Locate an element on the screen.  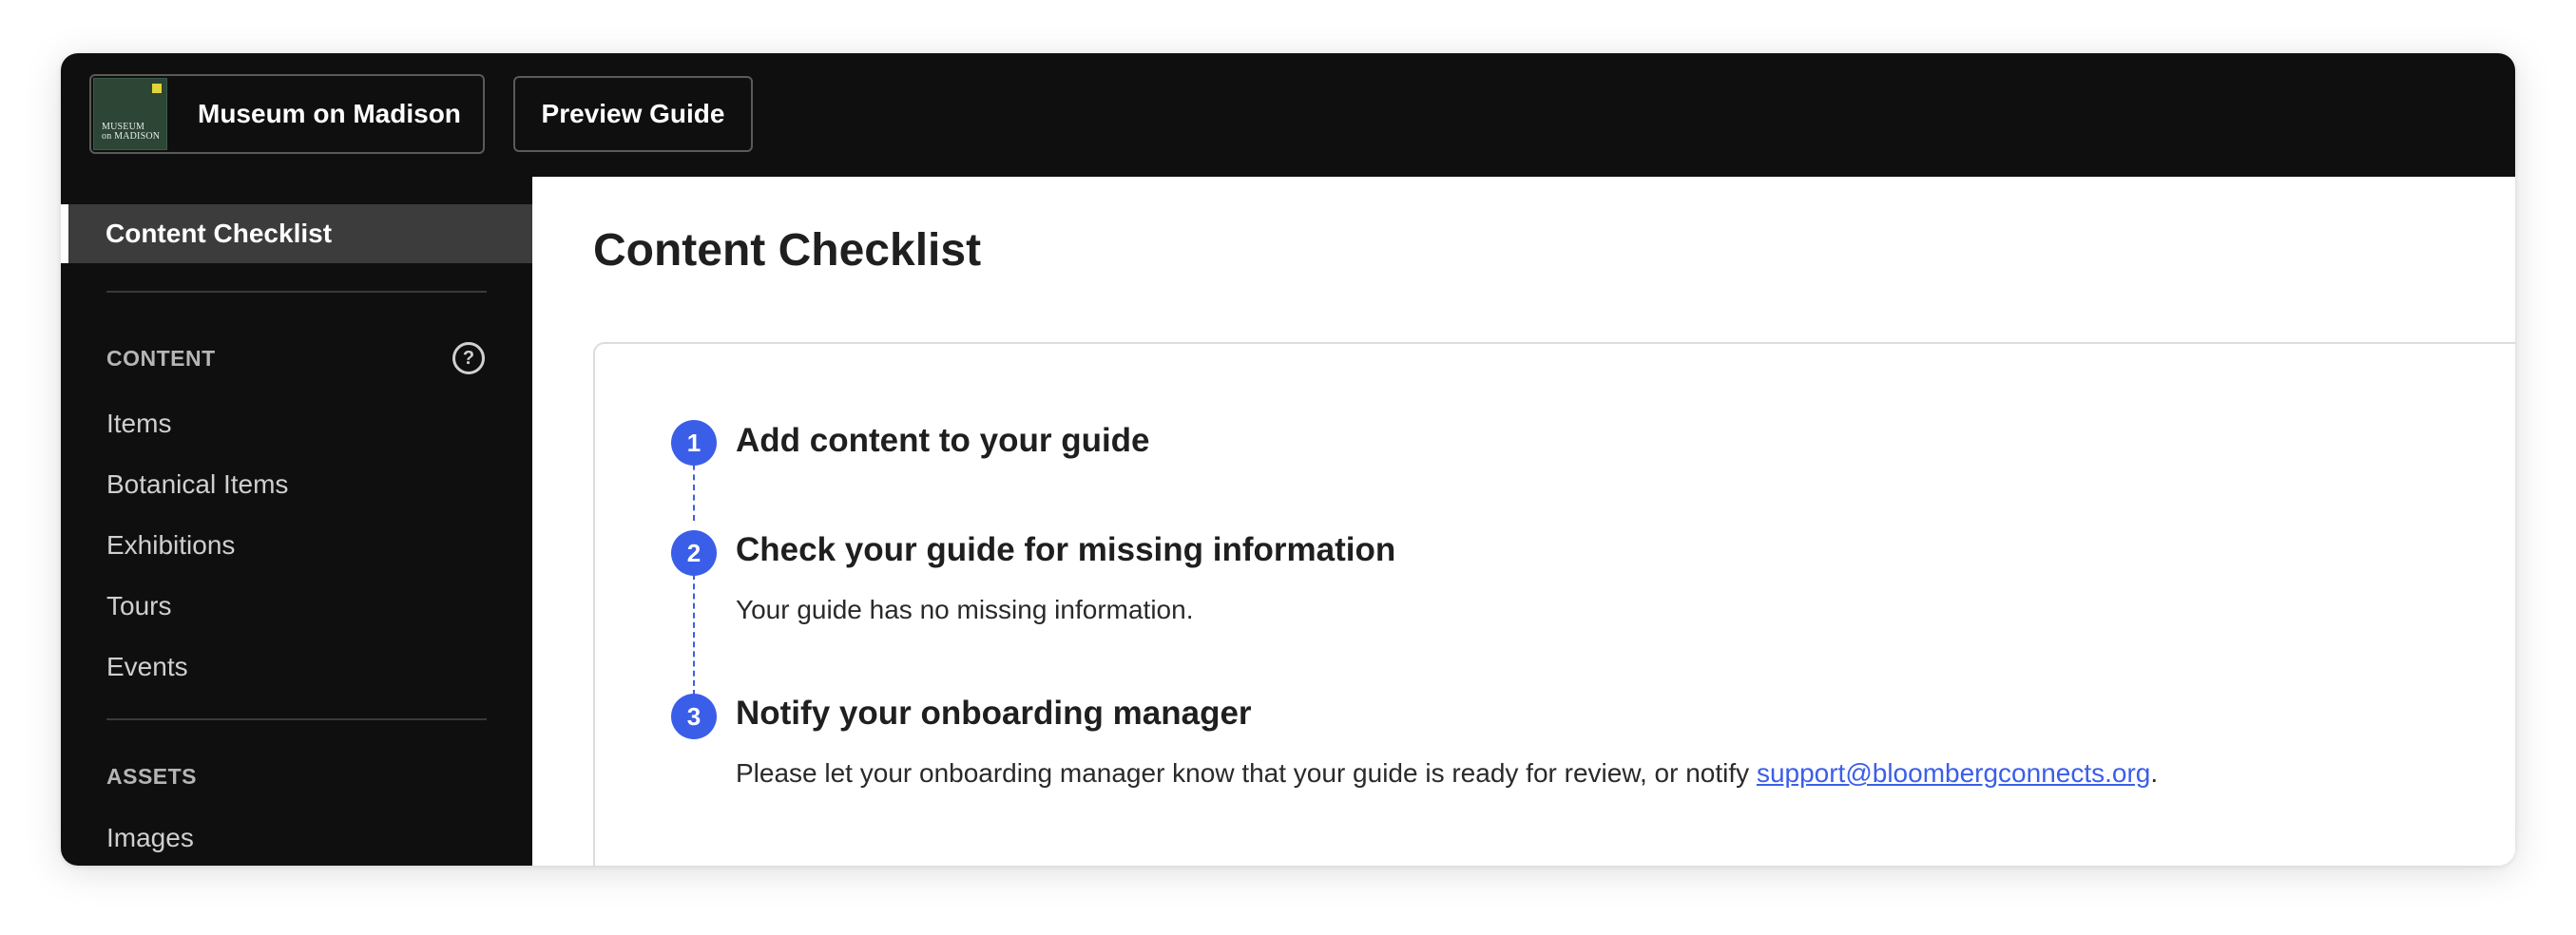
section-label-assets: ASSETS is located at coordinates (152, 776).